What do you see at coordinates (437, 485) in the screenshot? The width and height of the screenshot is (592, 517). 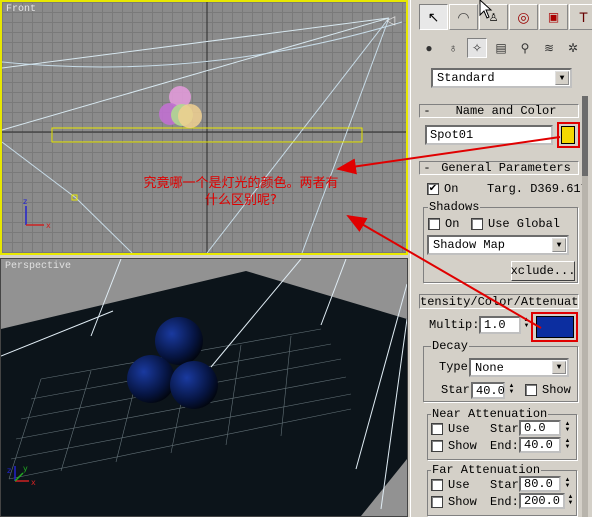 I see `far-use-checkbox` at bounding box center [437, 485].